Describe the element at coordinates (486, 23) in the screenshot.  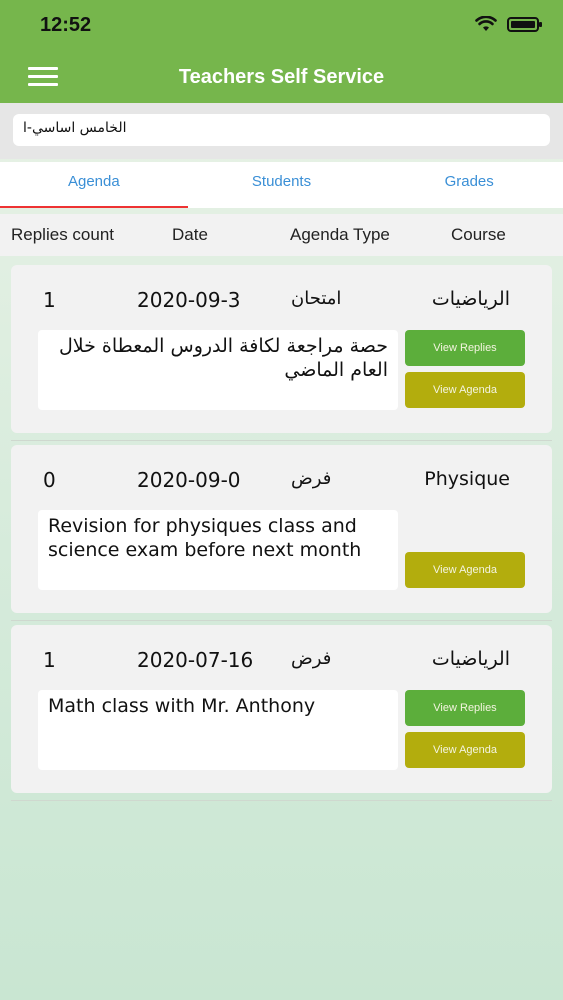
I see `wifi-icon` at that location.